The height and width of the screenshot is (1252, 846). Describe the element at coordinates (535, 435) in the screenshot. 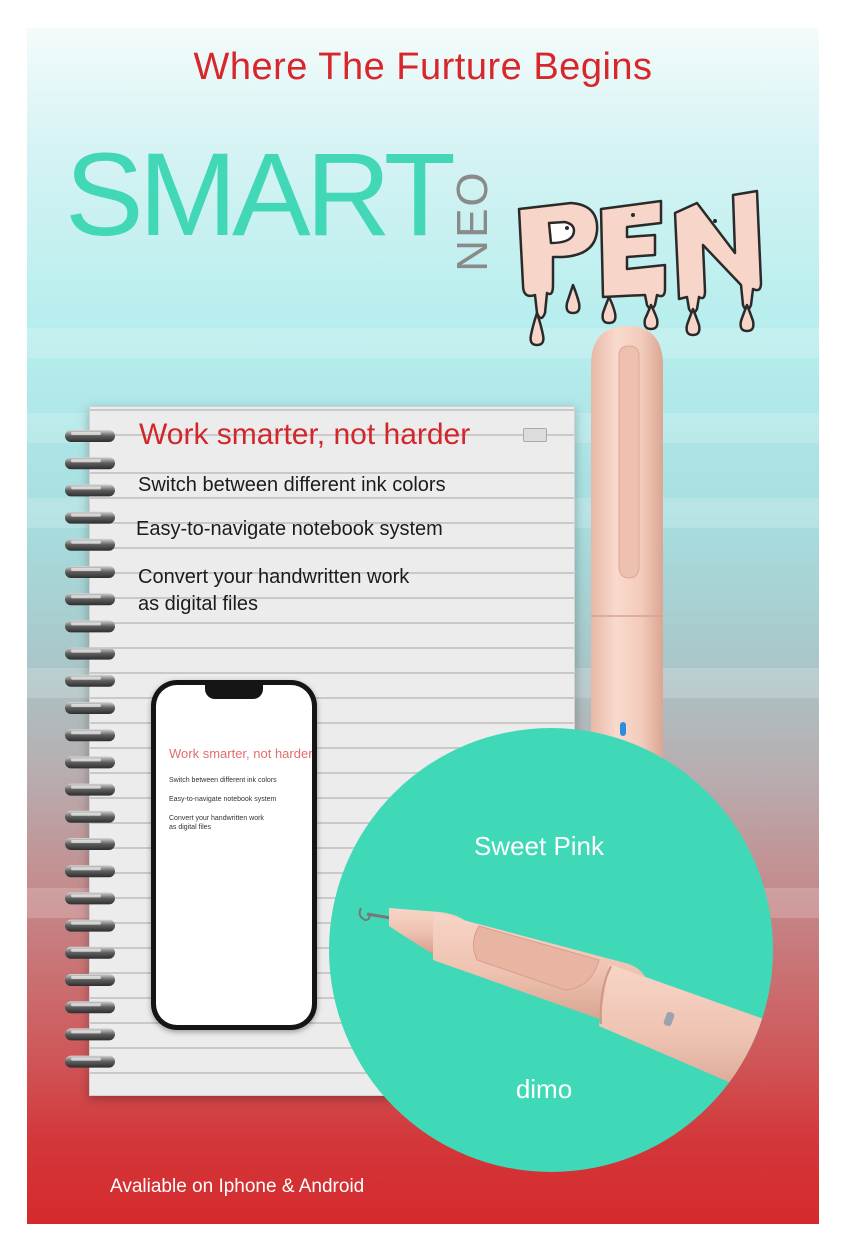

I see `notebook-badge` at that location.